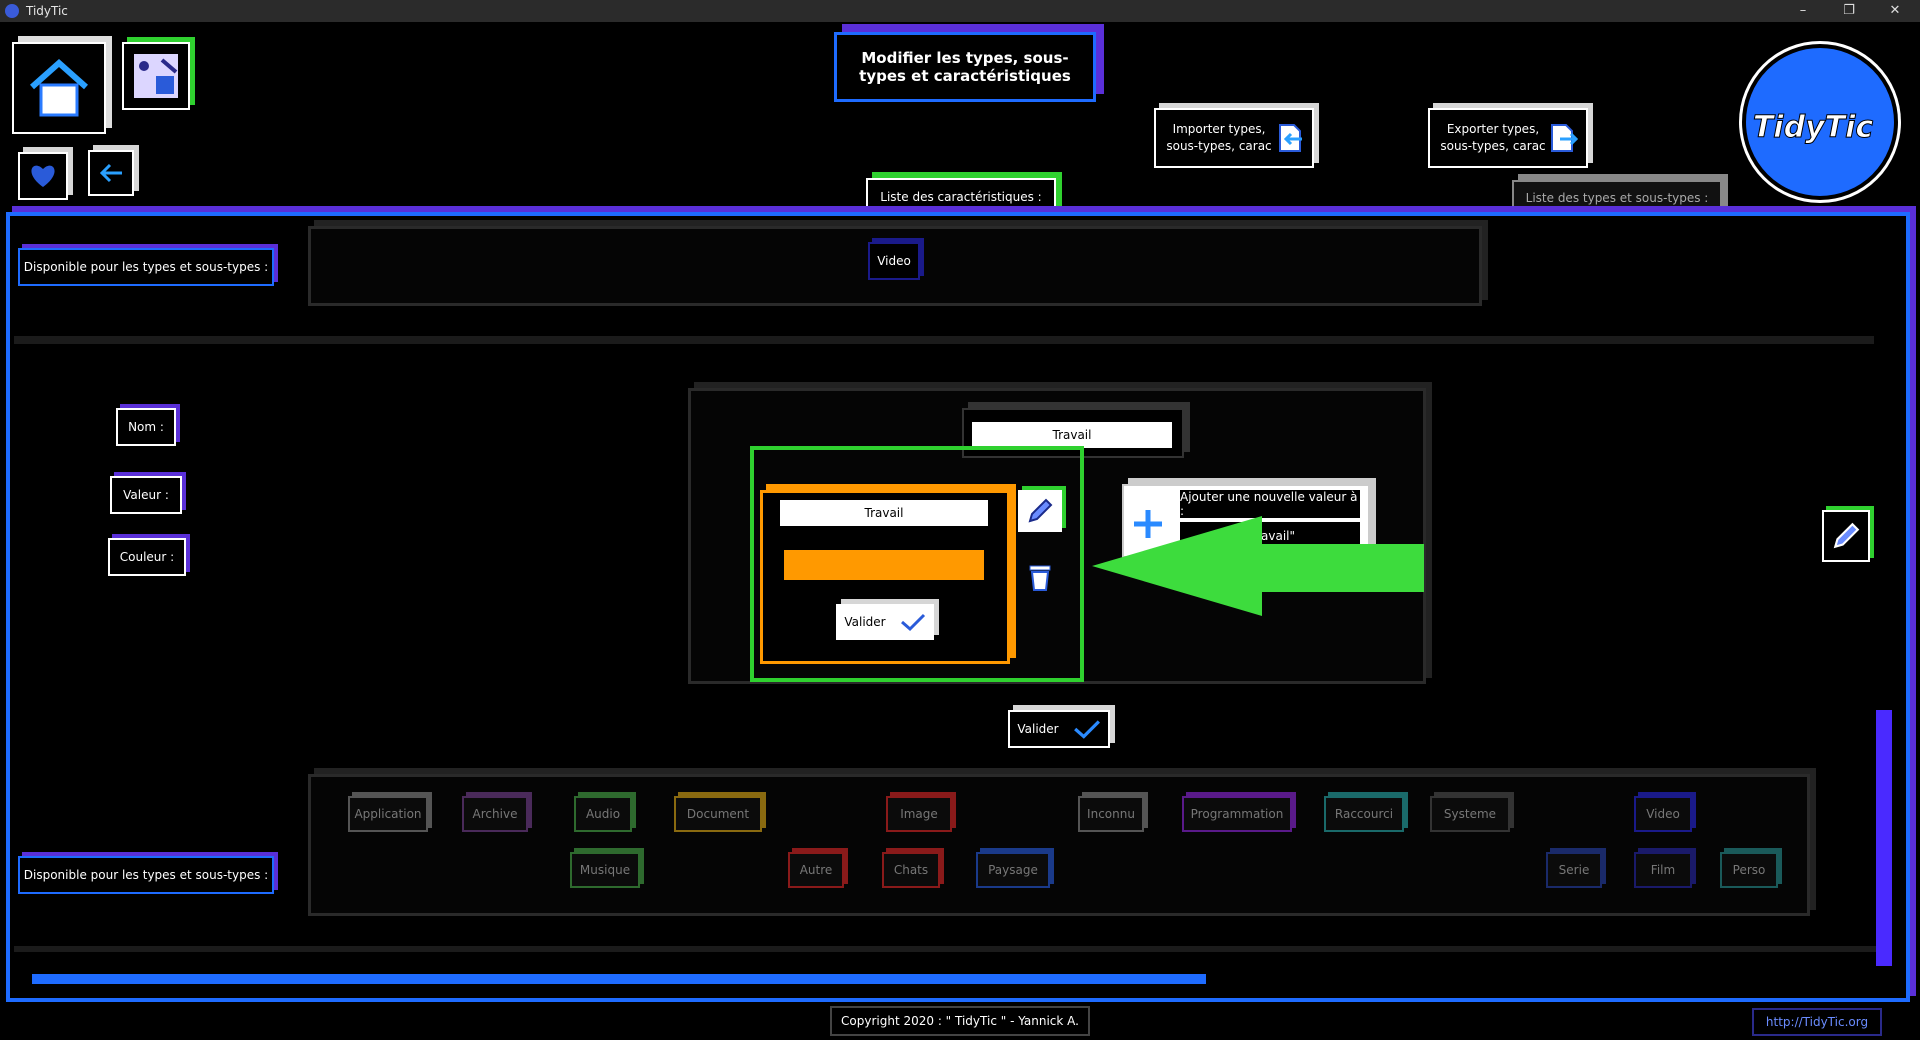  What do you see at coordinates (1038, 729) in the screenshot?
I see `validate-label: Valider` at bounding box center [1038, 729].